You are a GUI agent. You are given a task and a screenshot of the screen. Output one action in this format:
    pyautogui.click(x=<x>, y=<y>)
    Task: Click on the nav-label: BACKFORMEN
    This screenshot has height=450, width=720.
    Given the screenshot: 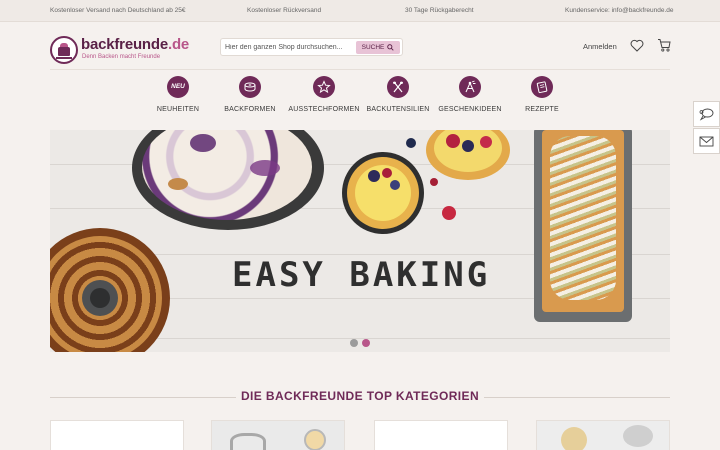 What is the action you would take?
    pyautogui.click(x=250, y=109)
    